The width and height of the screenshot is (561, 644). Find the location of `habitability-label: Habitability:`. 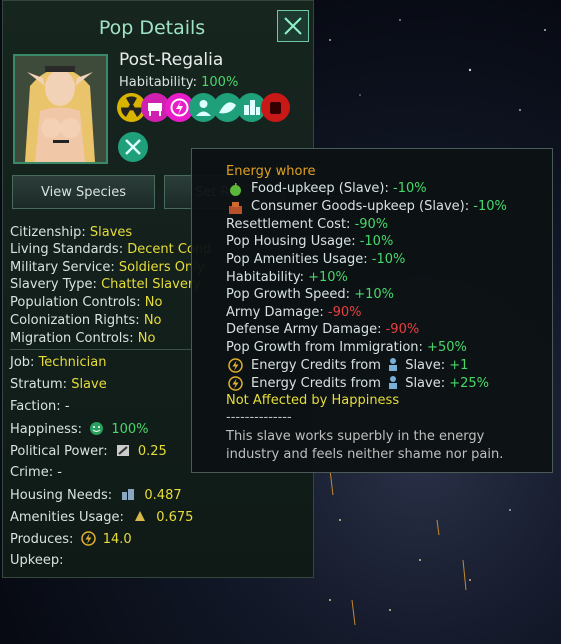

habitability-label: Habitability: is located at coordinates (158, 82).